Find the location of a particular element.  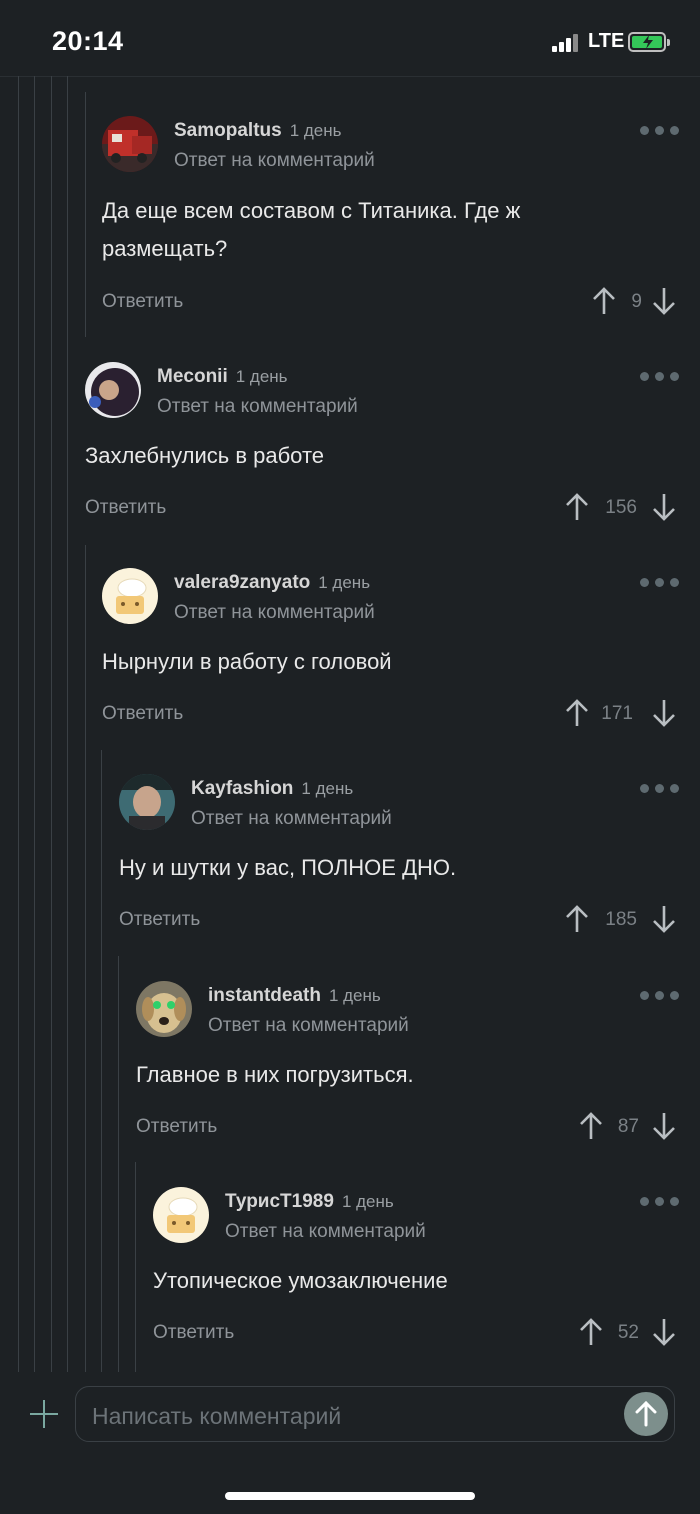

vote-control: 185 is located at coordinates (625, 919).